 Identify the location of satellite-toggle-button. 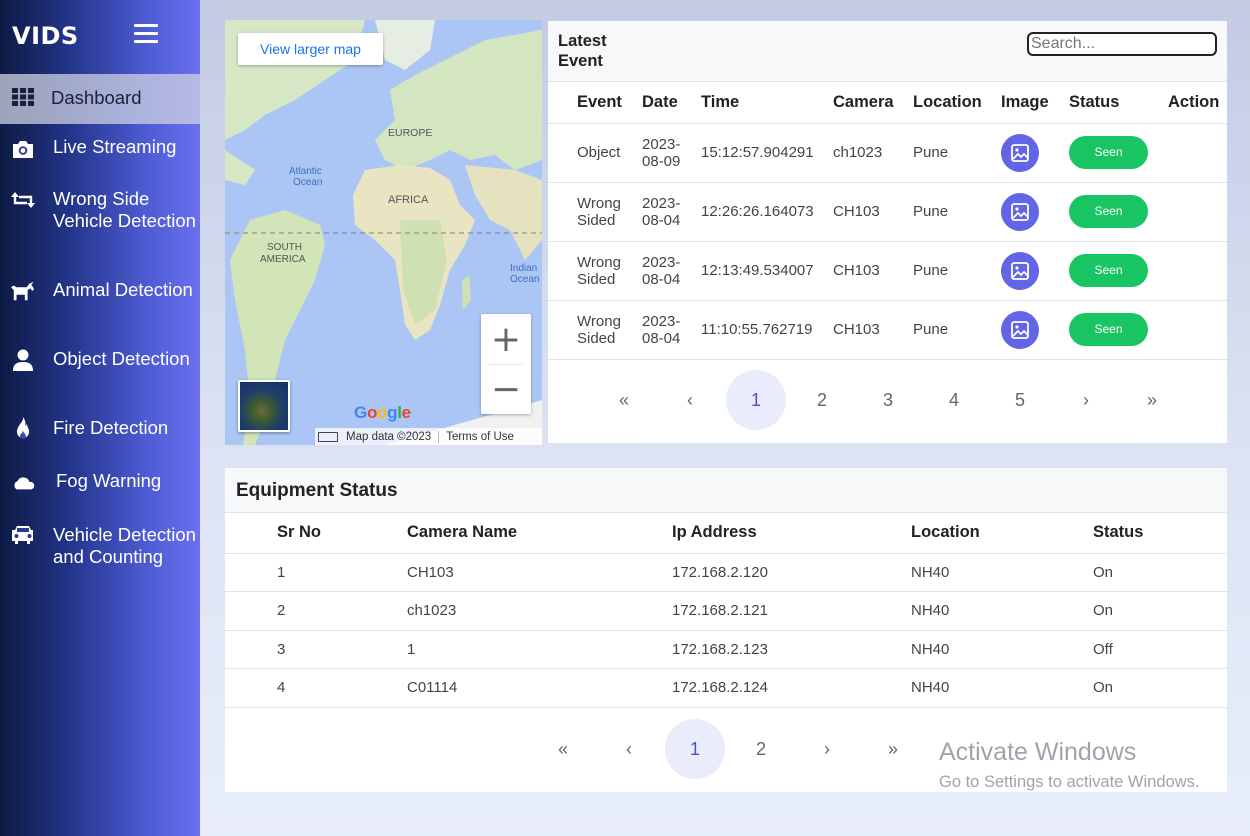
(264, 406).